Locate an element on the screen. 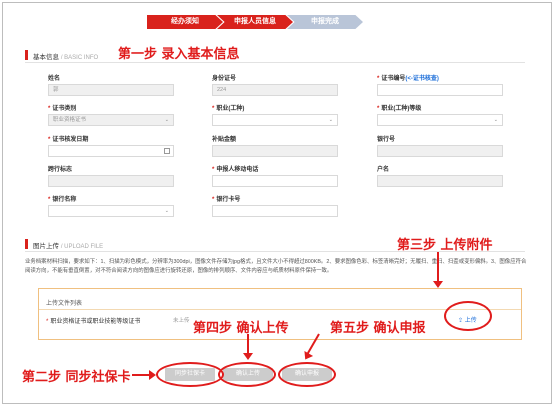 This screenshot has width=554, height=406. card-number-label-text: 银行卡号 is located at coordinates (228, 200).